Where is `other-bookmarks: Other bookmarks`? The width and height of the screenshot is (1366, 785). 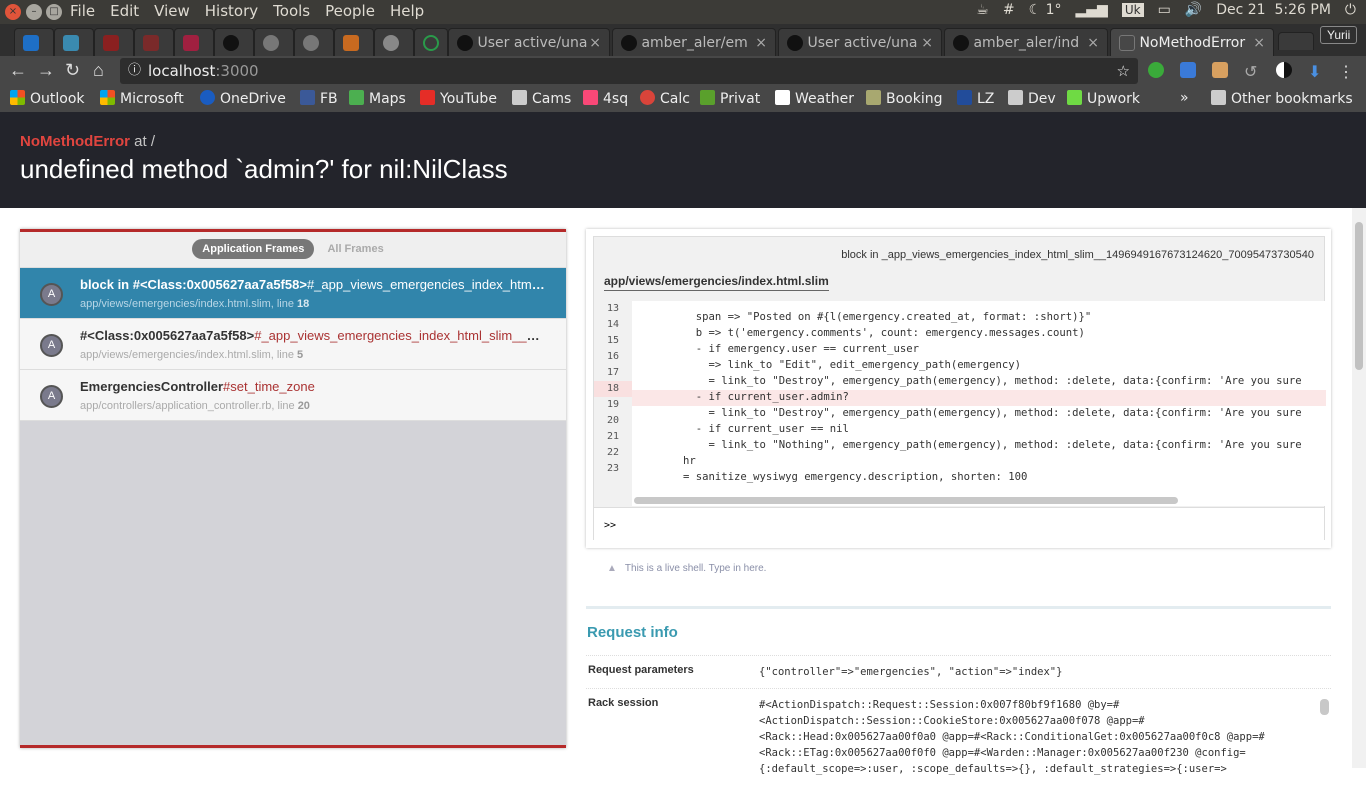 other-bookmarks: Other bookmarks is located at coordinates (1282, 98).